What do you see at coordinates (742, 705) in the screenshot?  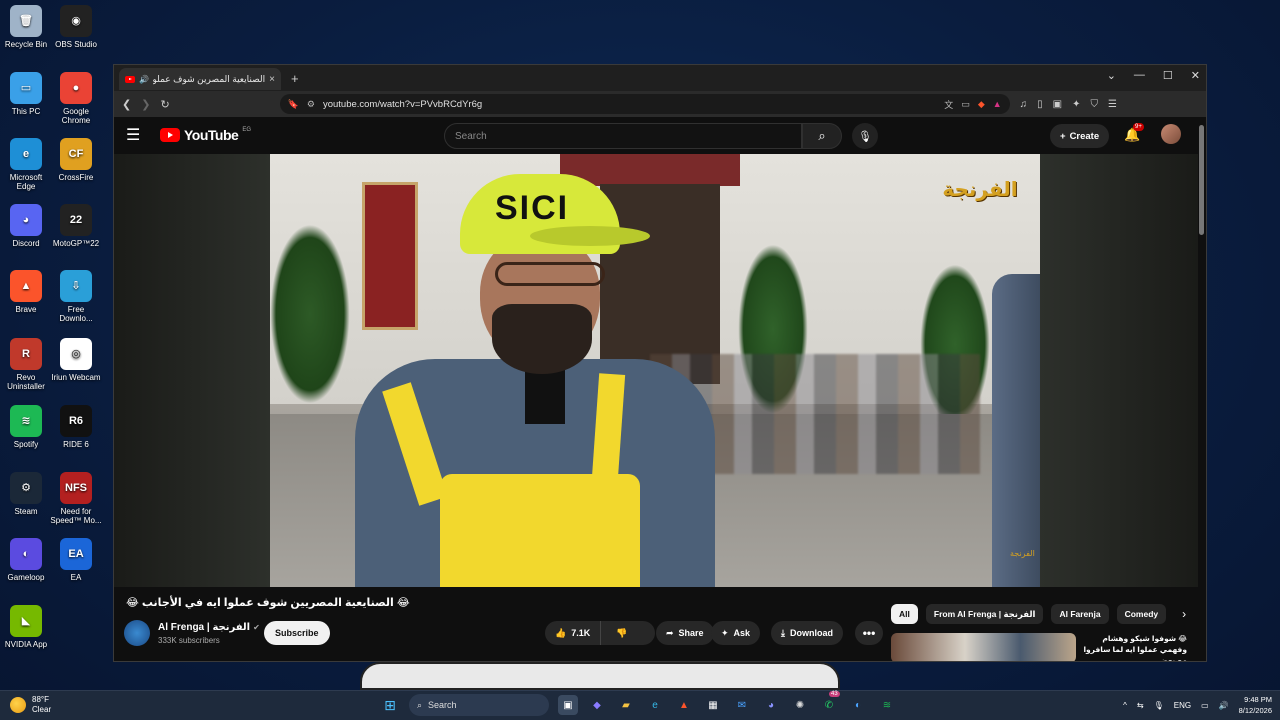 I see `mail-icon: ✉` at bounding box center [742, 705].